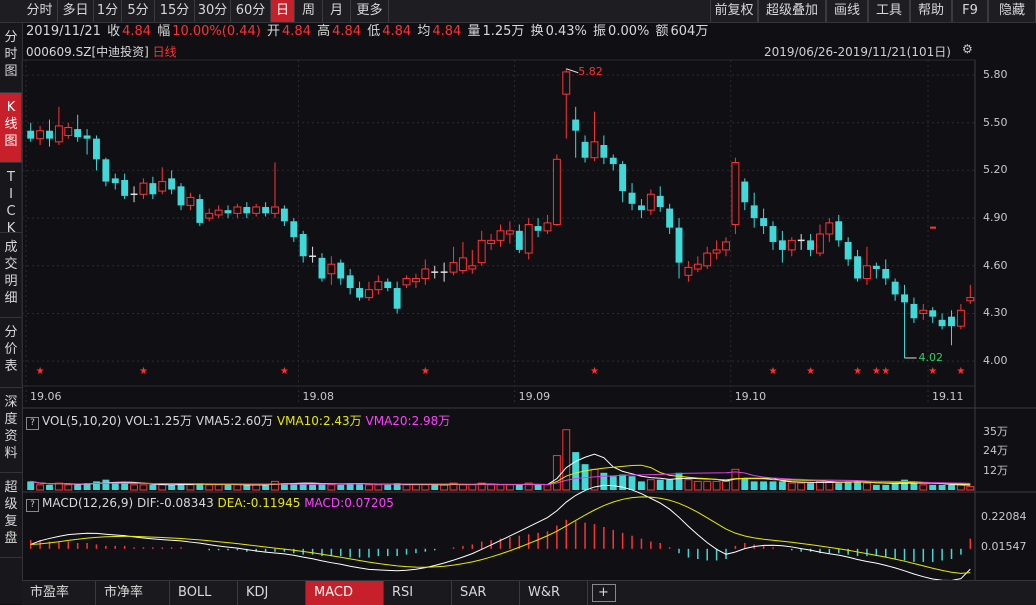 The width and height of the screenshot is (1036, 605). I want to click on date-tick-2: 19.09, so click(534, 396).